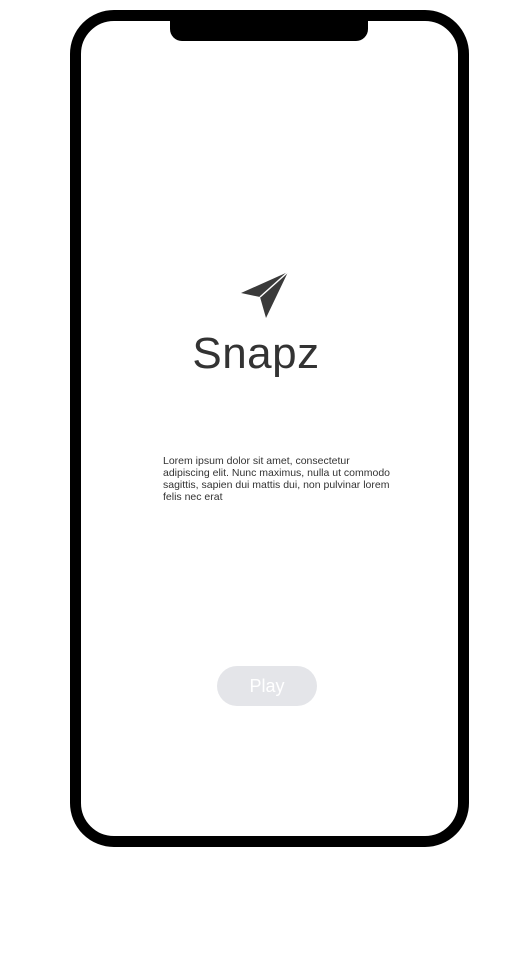 Image resolution: width=517 pixels, height=954 pixels. Describe the element at coordinates (269, 25) in the screenshot. I see `phone-notch` at that location.